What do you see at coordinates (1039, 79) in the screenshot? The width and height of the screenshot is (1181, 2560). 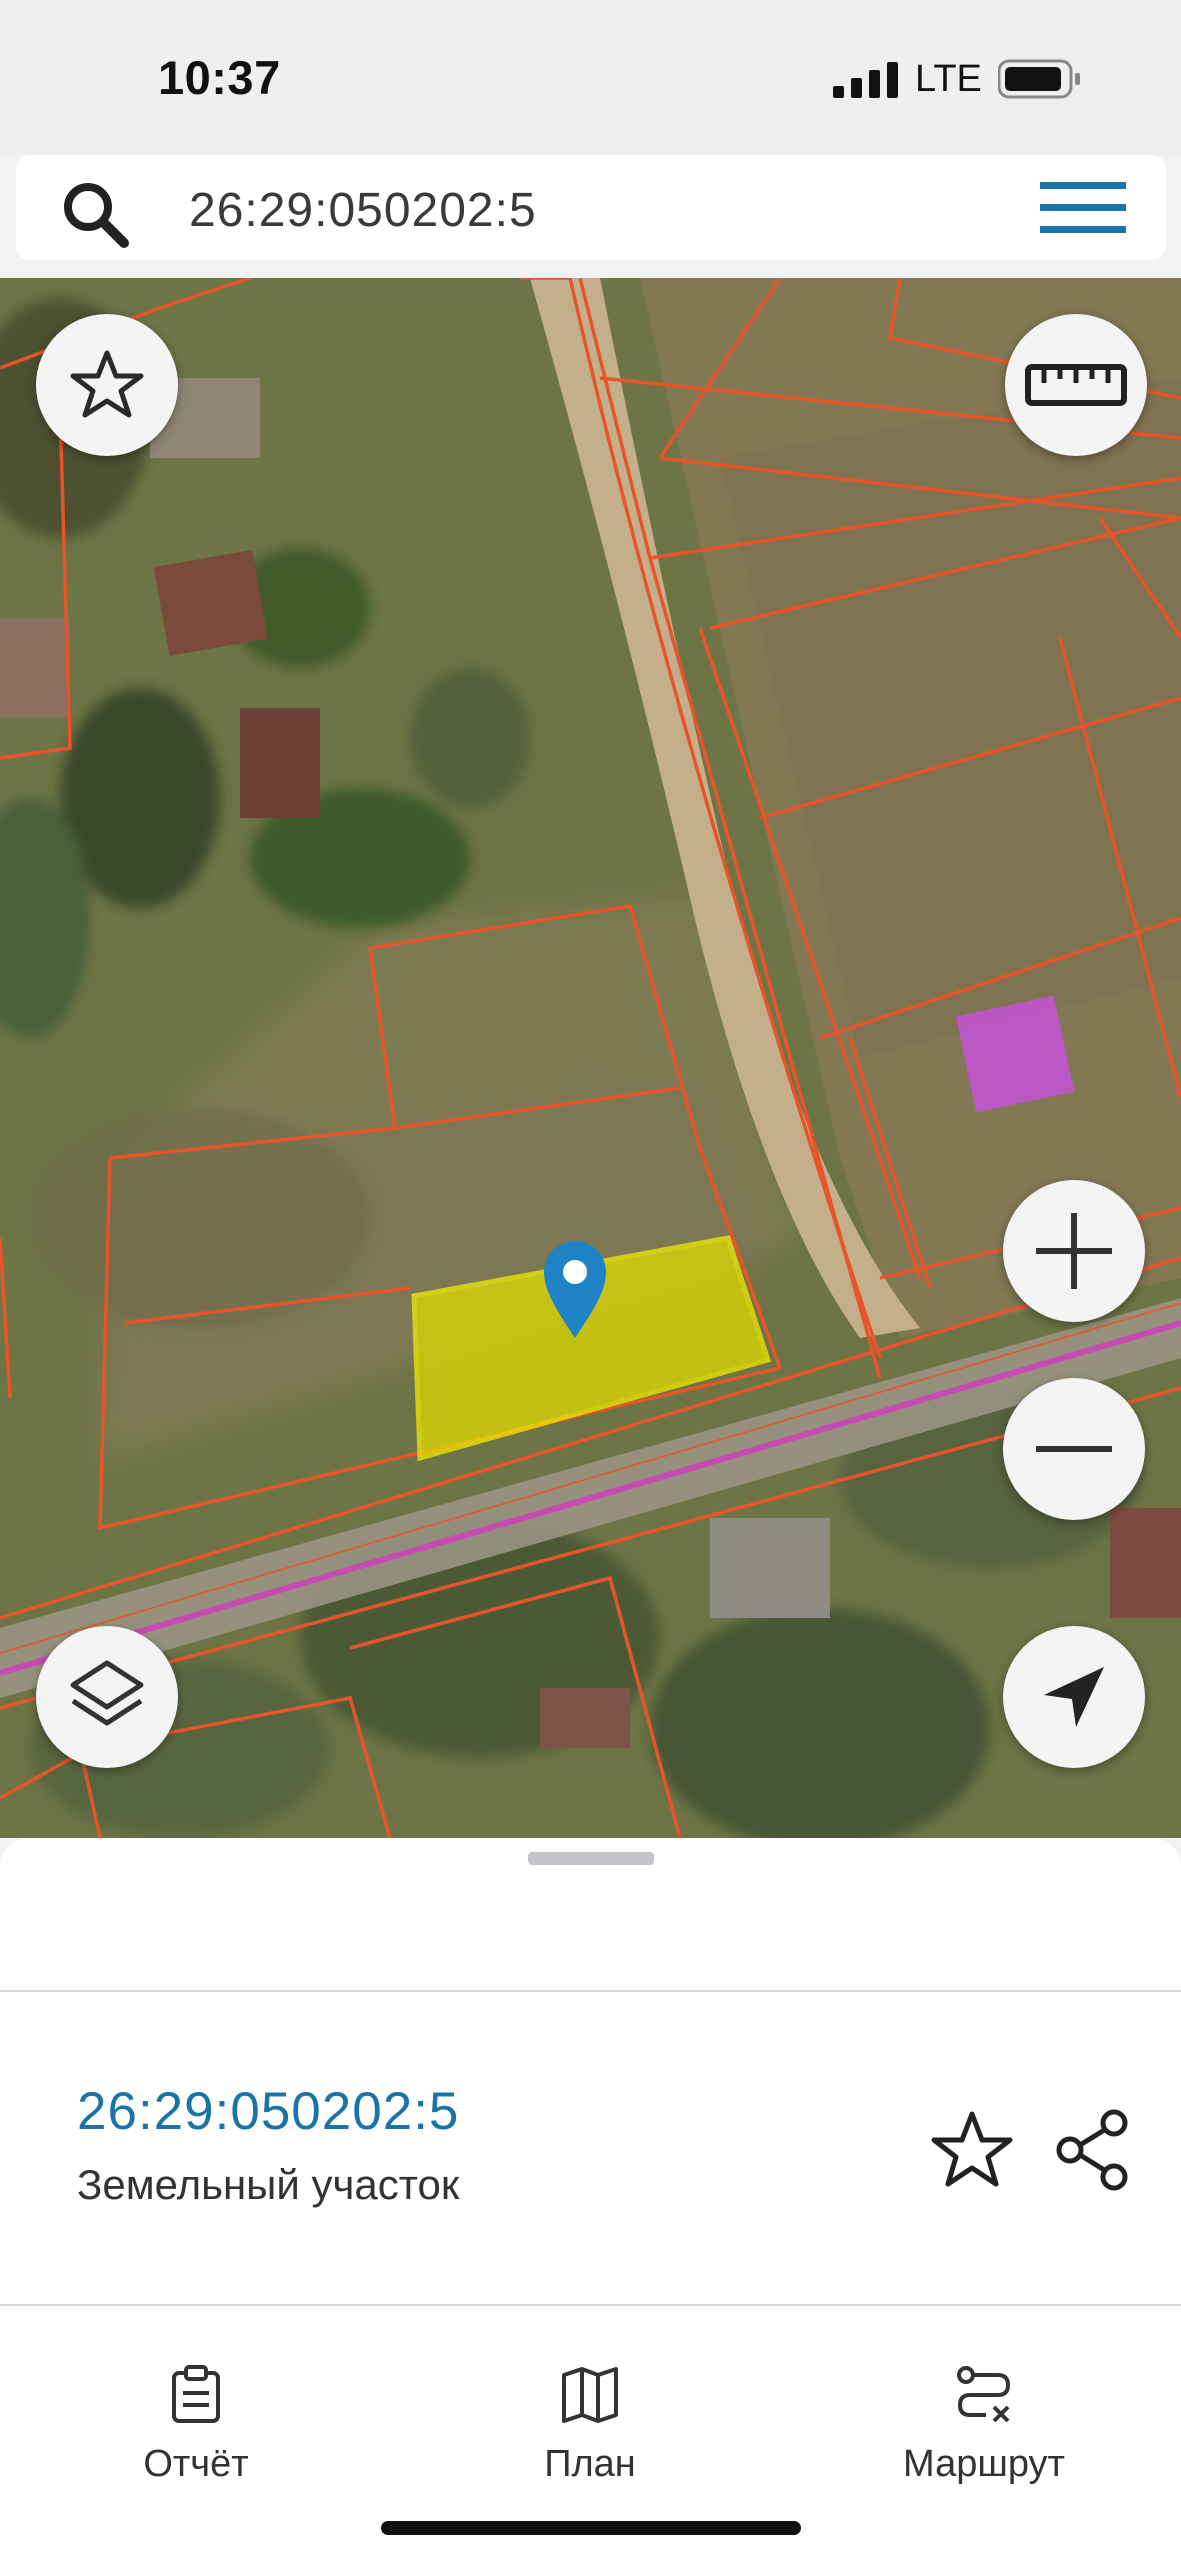 I see `battery-icon` at bounding box center [1039, 79].